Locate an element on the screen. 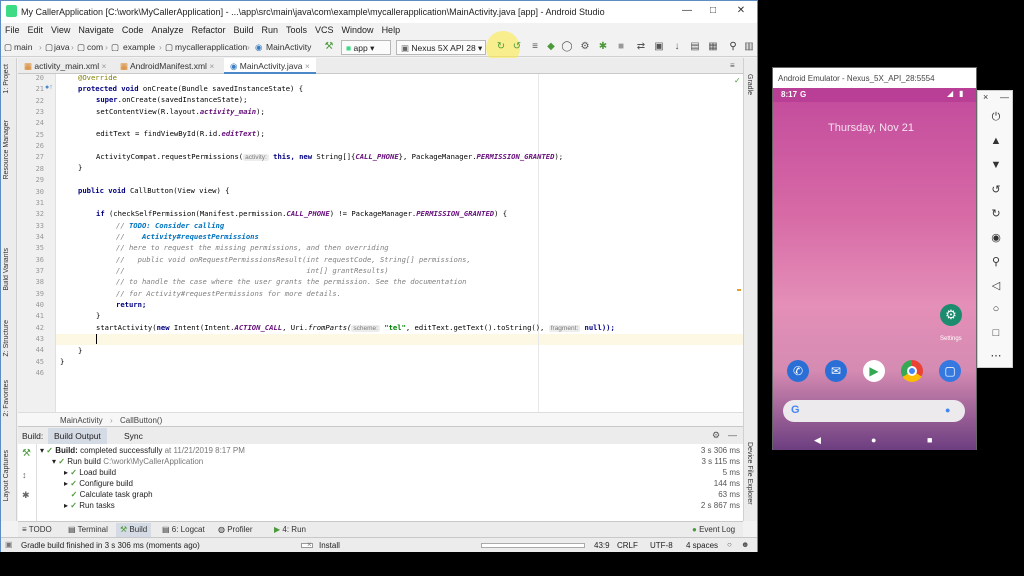 This screenshot has width=1024, height=576. overview-icon: □ is located at coordinates (996, 333).